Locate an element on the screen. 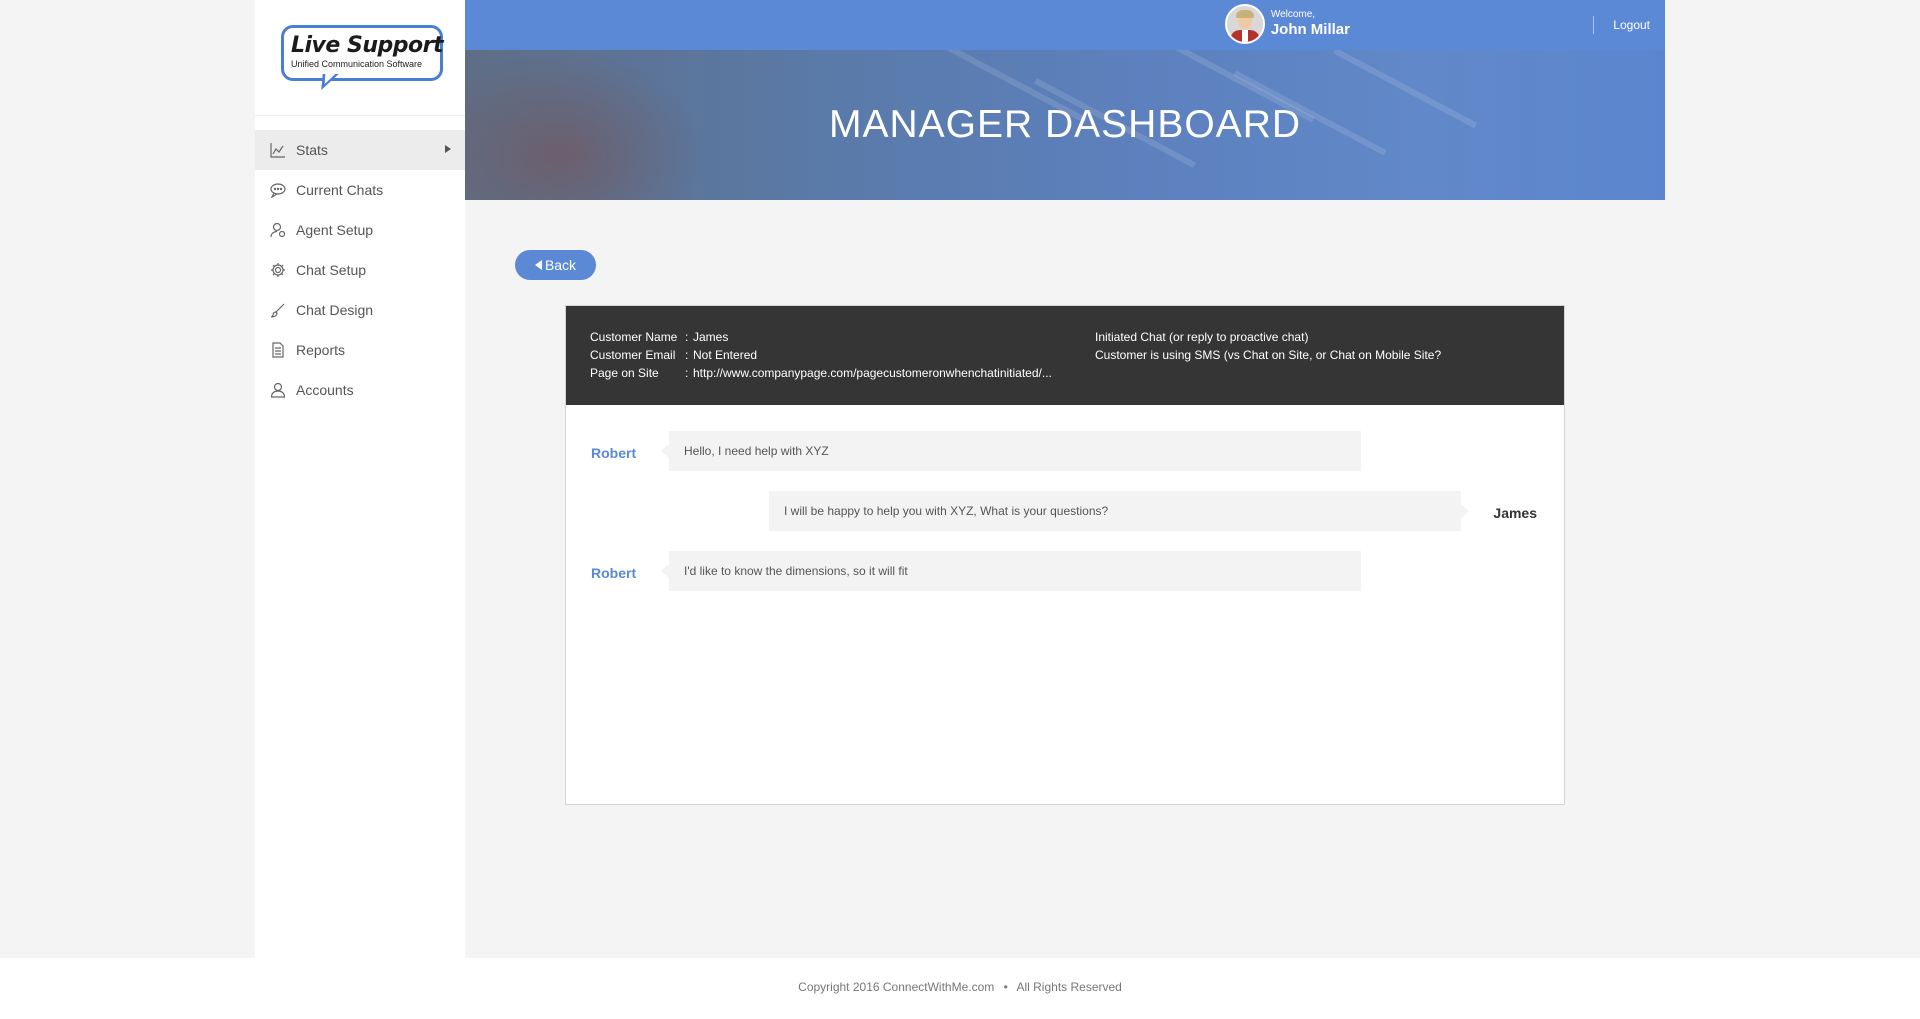 The width and height of the screenshot is (1920, 1019). page-on-site-label: Page on Site is located at coordinates (624, 373).